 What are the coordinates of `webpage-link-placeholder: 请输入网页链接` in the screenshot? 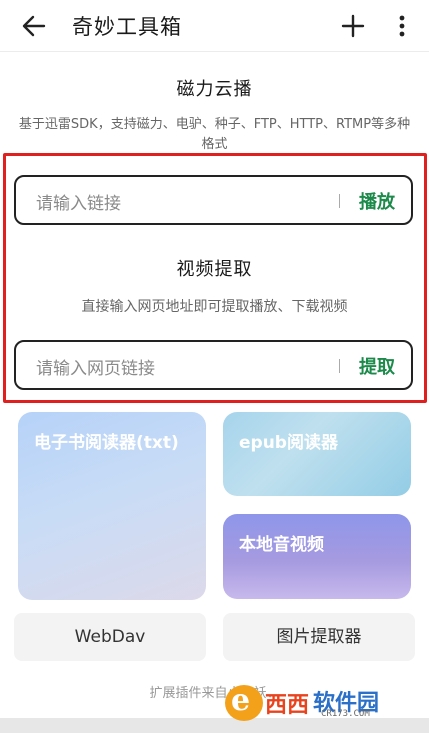 It's located at (95, 369).